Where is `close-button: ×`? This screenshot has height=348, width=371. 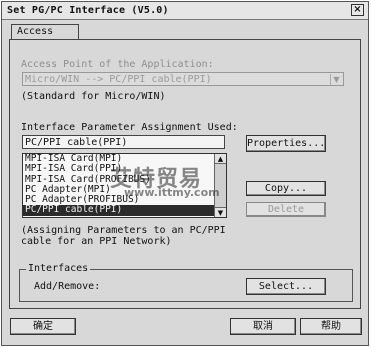
close-button: × is located at coordinates (357, 10).